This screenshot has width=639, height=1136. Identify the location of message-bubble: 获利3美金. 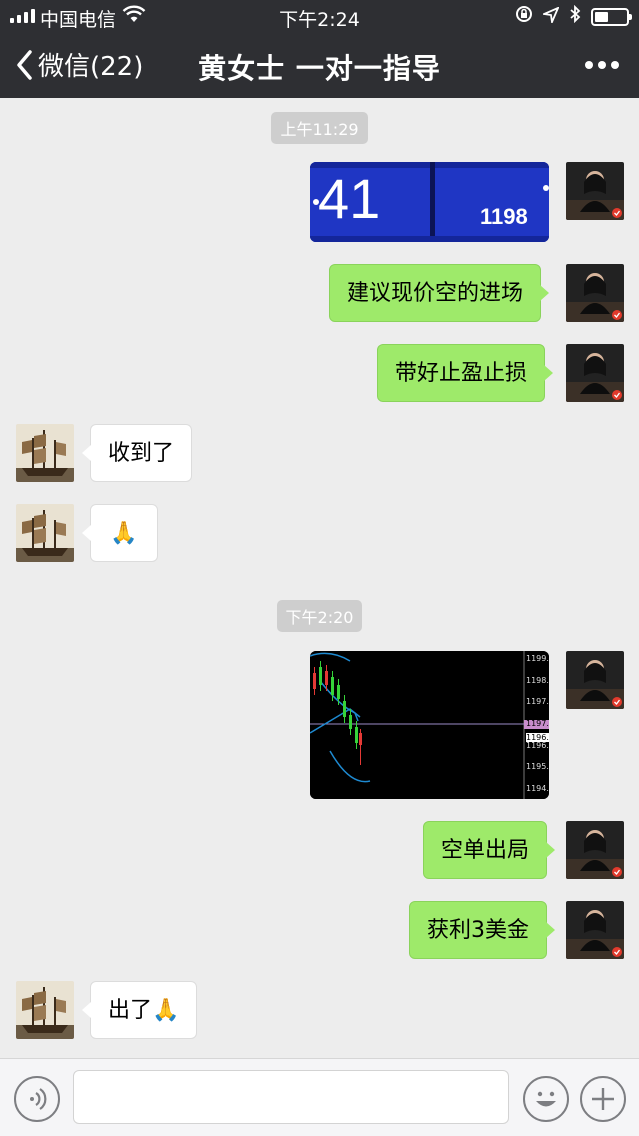
(482, 930).